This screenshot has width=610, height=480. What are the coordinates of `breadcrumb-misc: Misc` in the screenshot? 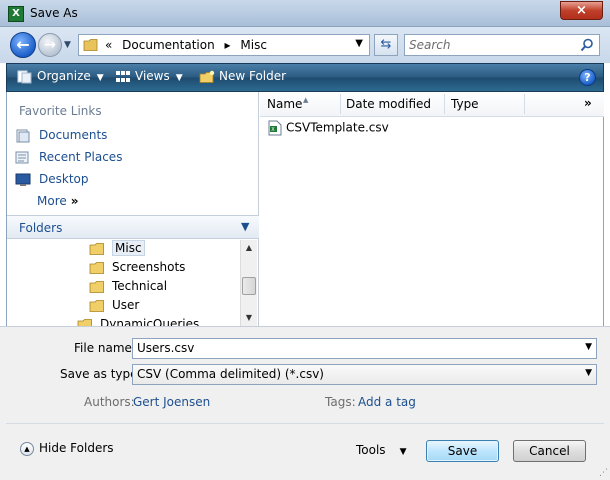 It's located at (253, 45).